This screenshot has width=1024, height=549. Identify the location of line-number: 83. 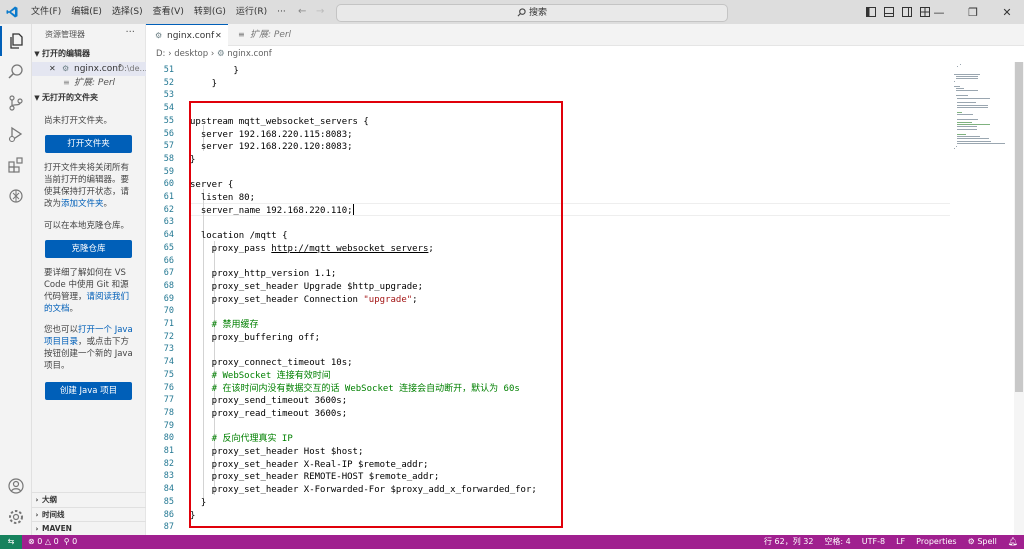
(168, 476).